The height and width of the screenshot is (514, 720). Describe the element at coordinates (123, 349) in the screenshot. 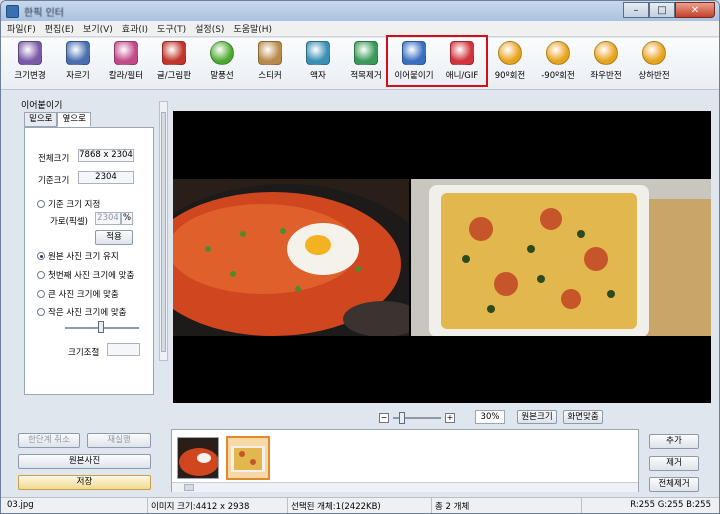

I see `adjust-input` at that location.